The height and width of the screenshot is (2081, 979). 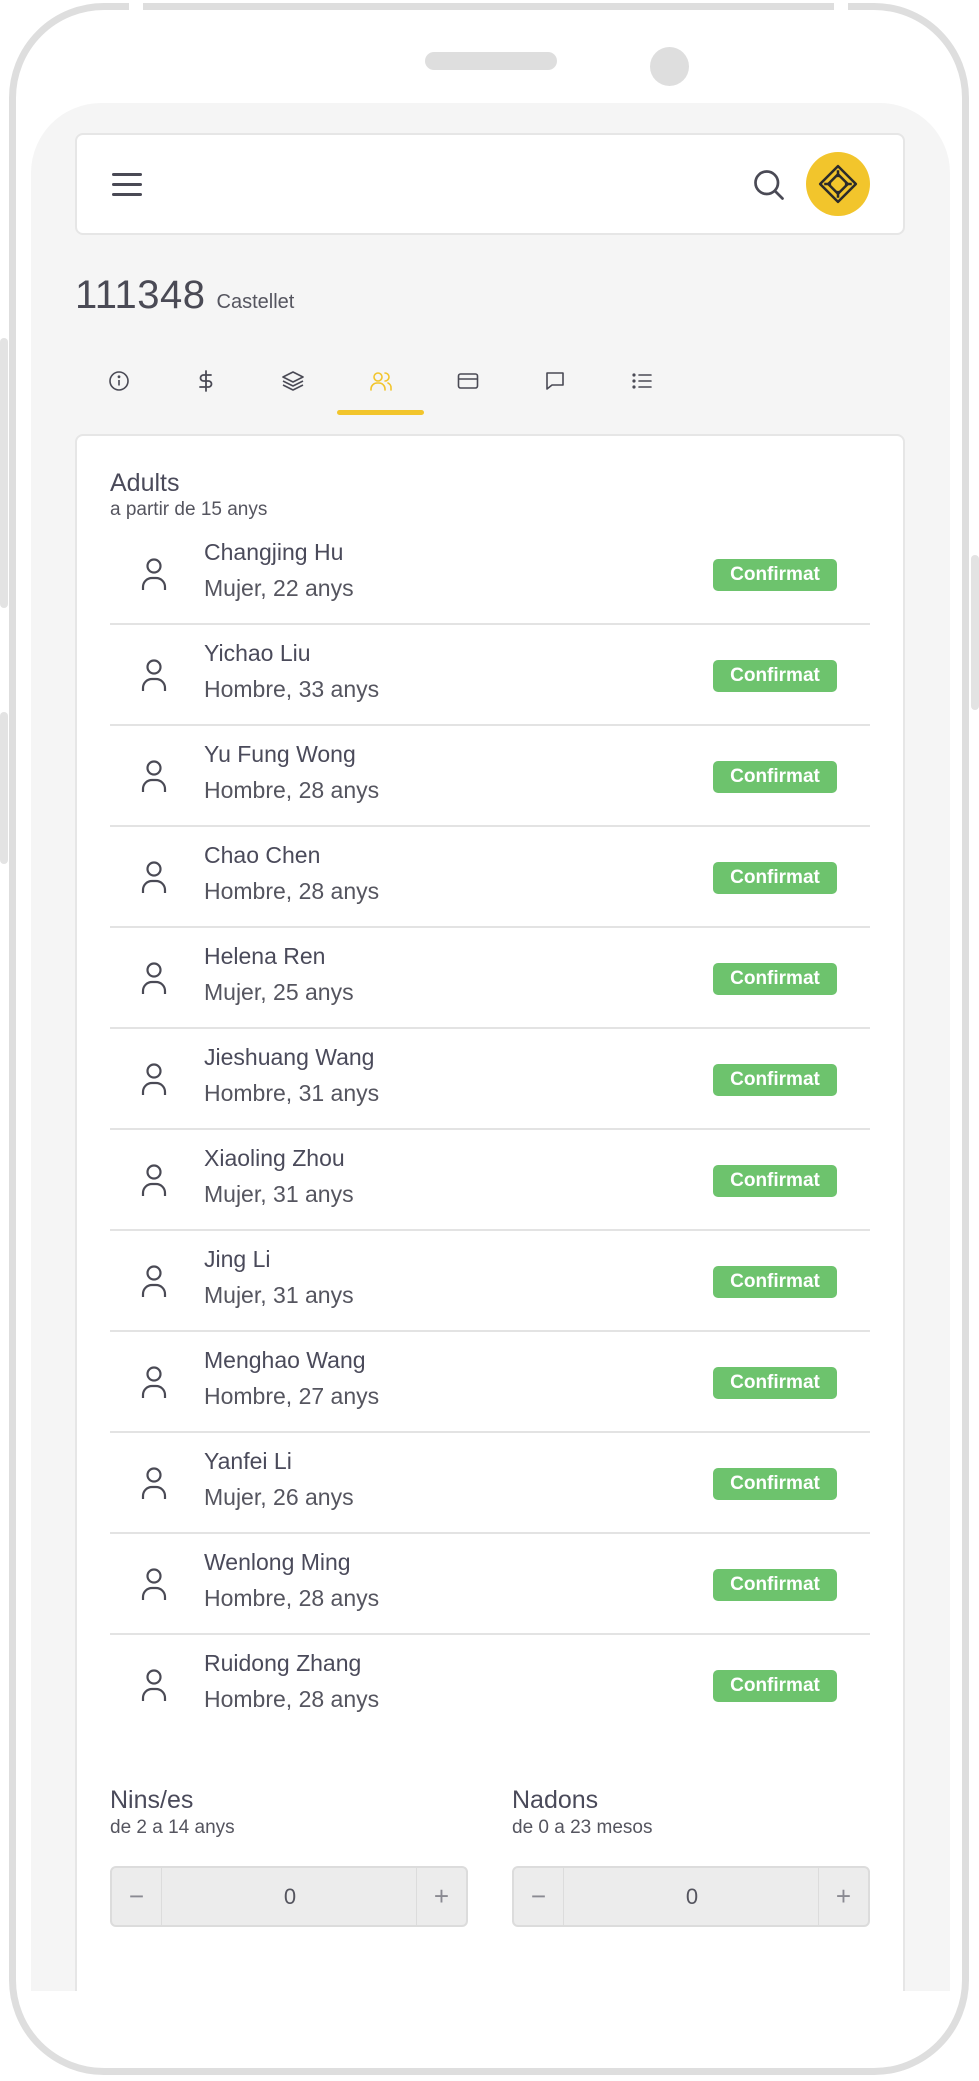 I want to click on person-name: Wenlong Ming, so click(x=277, y=1562).